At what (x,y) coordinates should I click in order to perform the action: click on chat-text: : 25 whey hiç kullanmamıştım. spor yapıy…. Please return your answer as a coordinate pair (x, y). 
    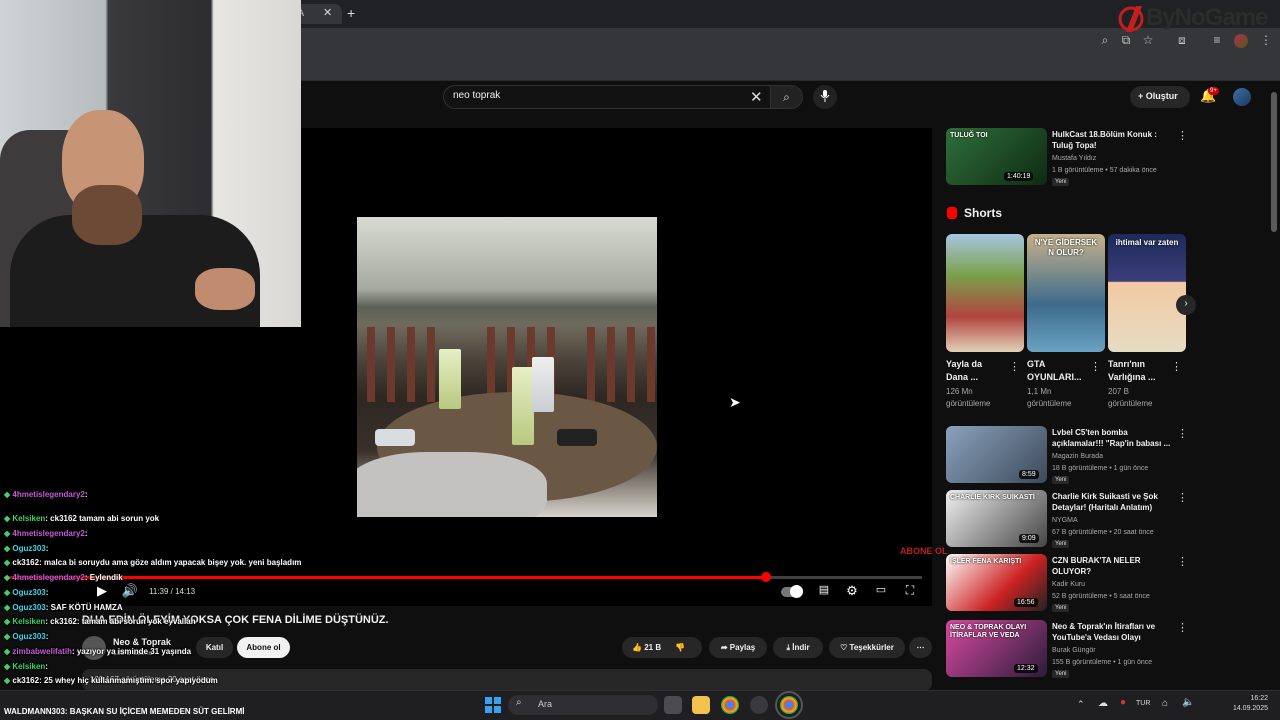
    Looking at the image, I should click on (128, 680).